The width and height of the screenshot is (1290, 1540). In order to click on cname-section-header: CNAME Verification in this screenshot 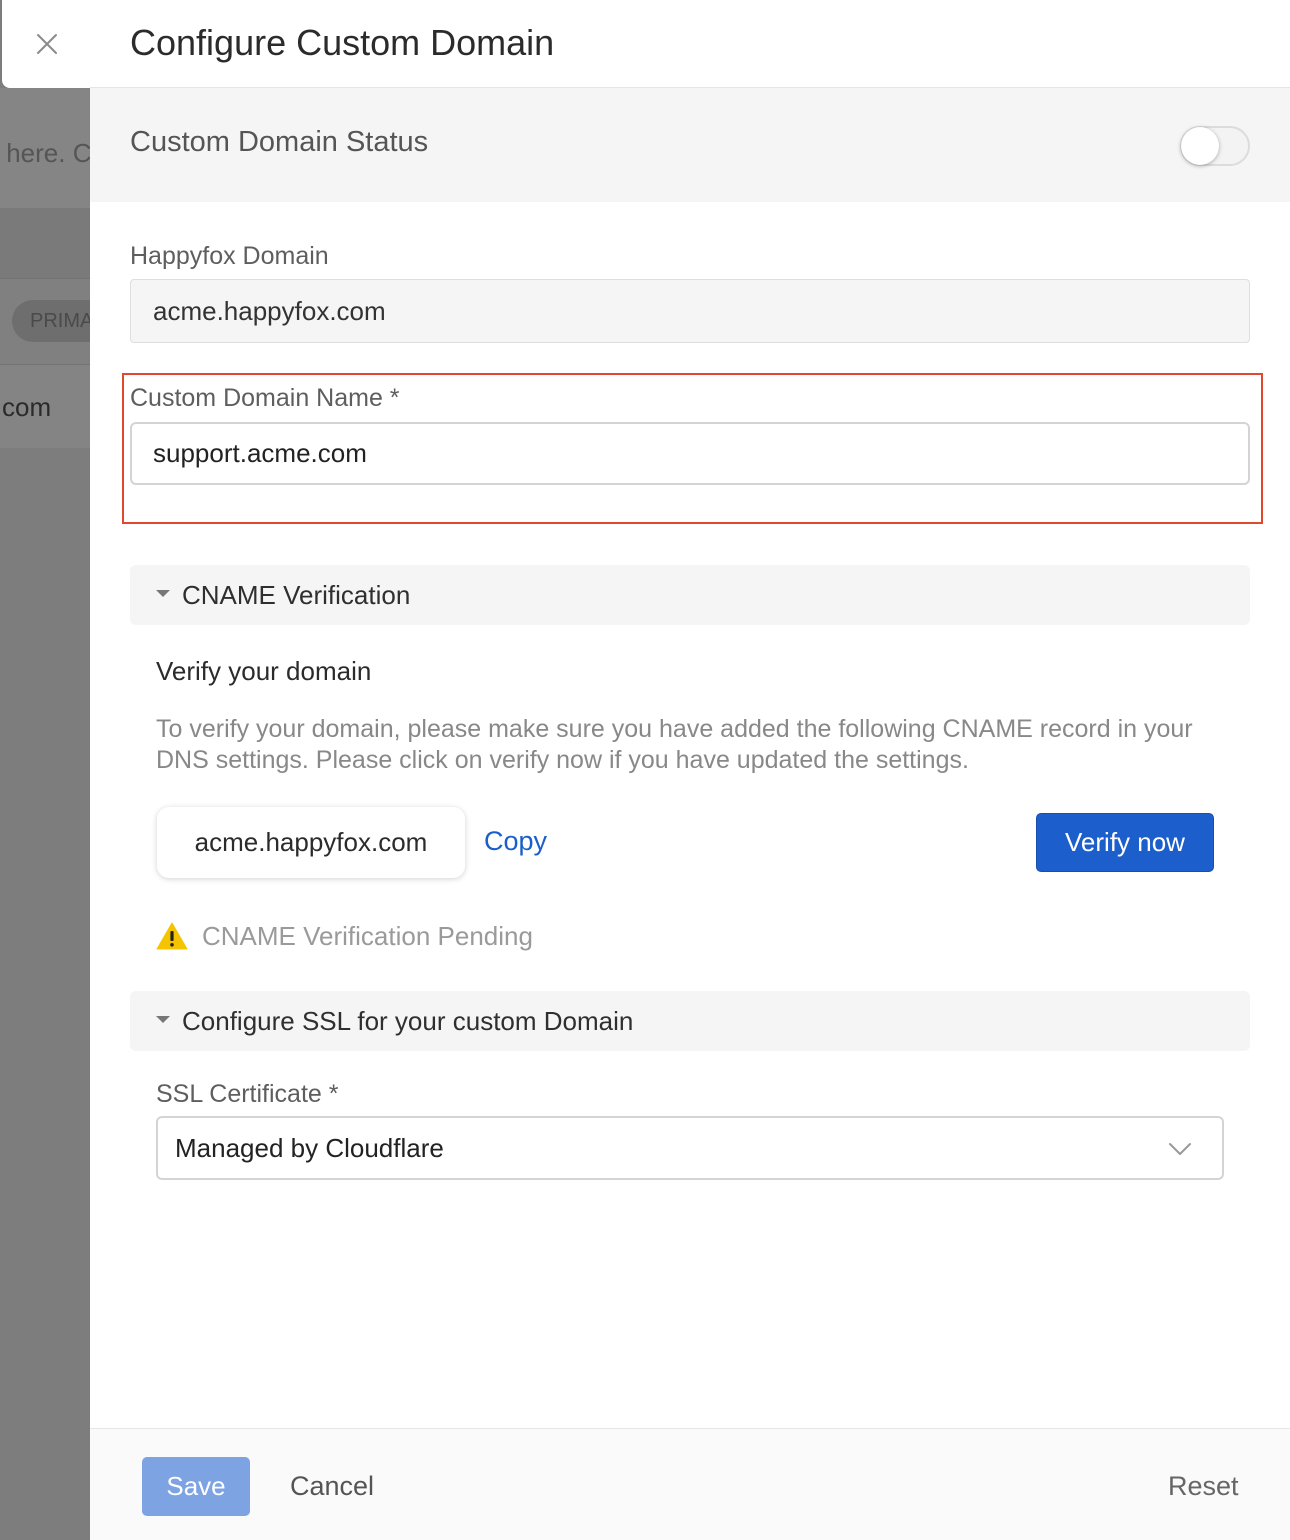, I will do `click(690, 595)`.